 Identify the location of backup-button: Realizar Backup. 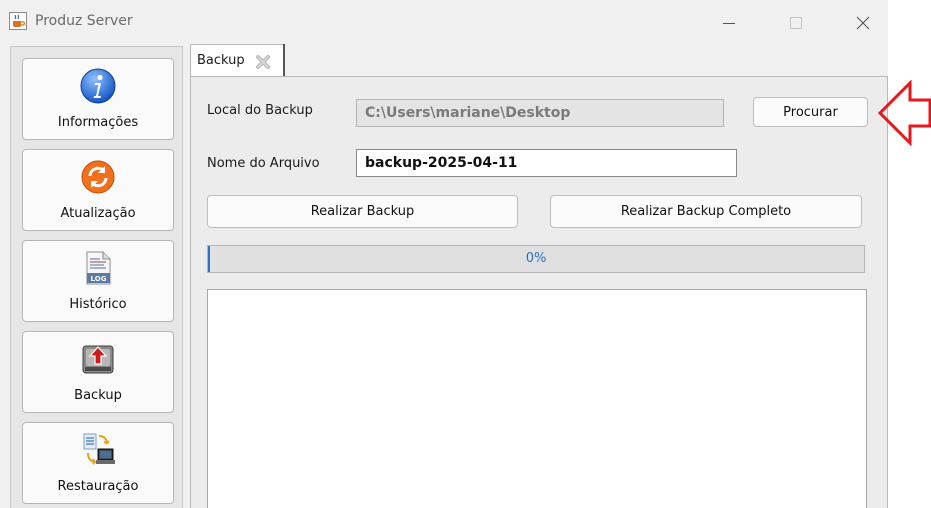
(362, 211).